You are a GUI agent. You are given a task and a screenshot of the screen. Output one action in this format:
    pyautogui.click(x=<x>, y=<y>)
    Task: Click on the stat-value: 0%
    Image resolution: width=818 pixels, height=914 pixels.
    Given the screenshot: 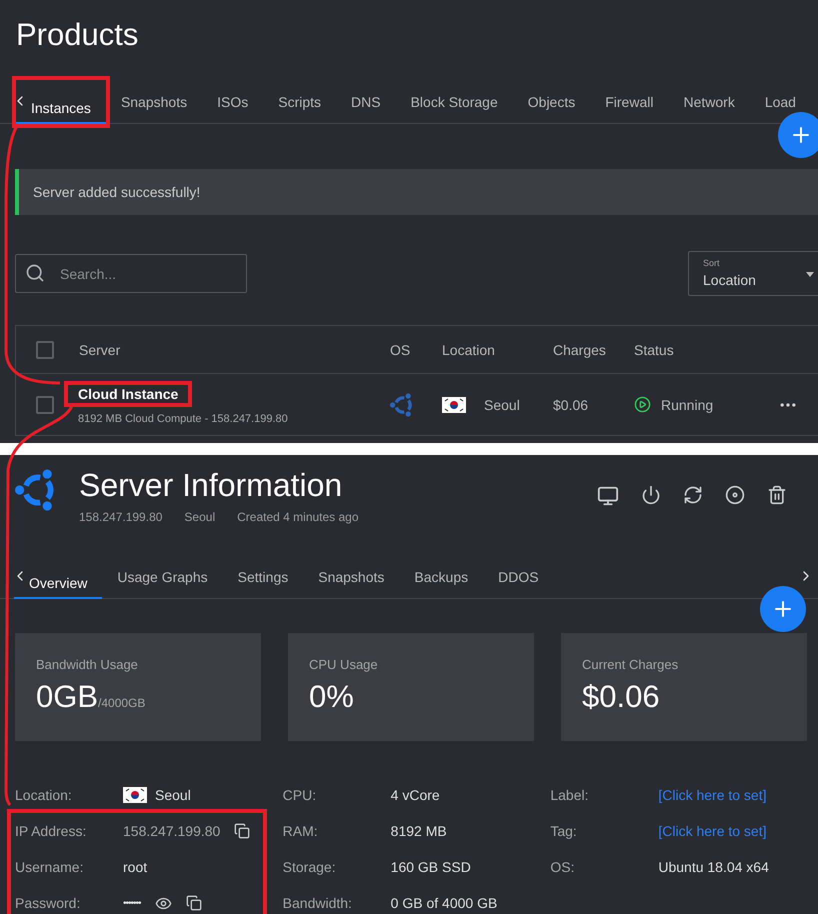 What is the action you would take?
    pyautogui.click(x=331, y=696)
    